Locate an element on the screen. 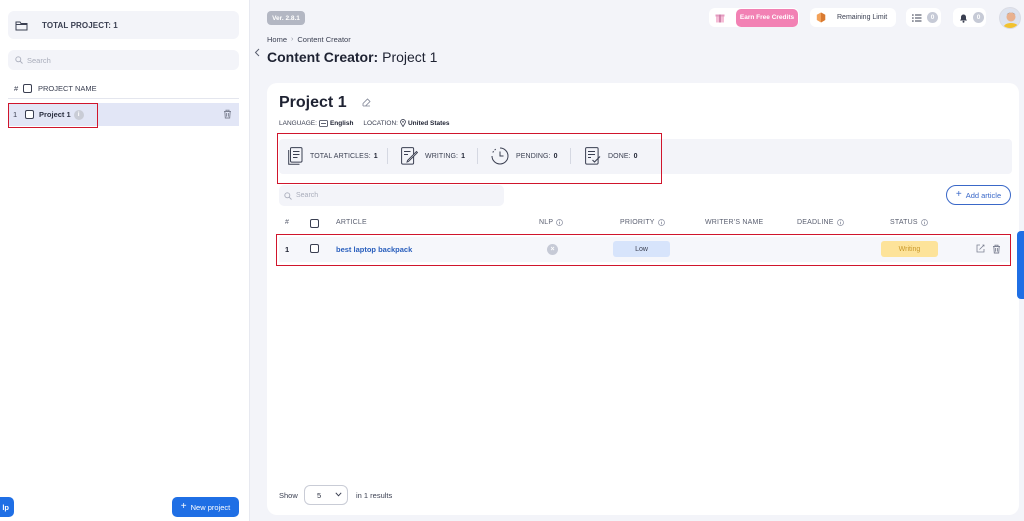 The width and height of the screenshot is (1024, 521). notifications-count-badge: 0 is located at coordinates (978, 17).